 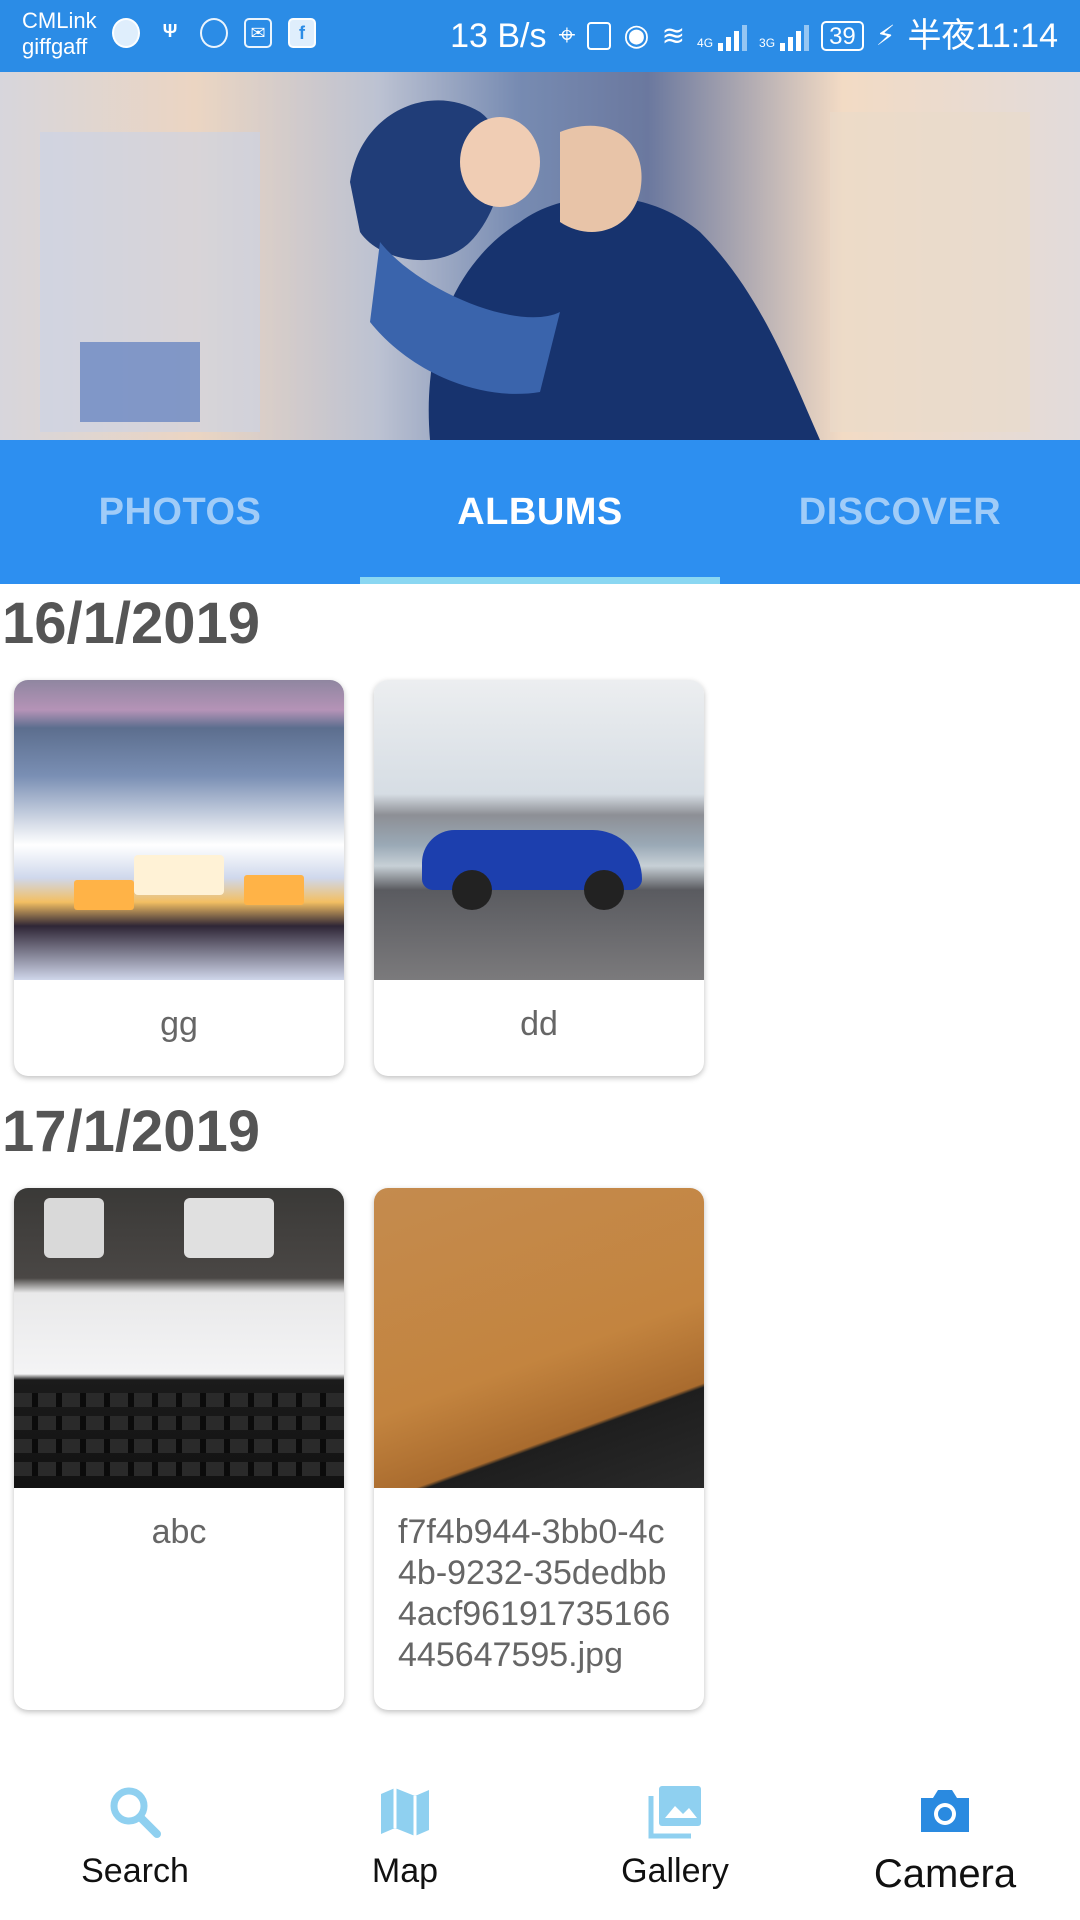 I want to click on bottom-navigation: Search Map Gallery Camera, so click(x=540, y=1830).